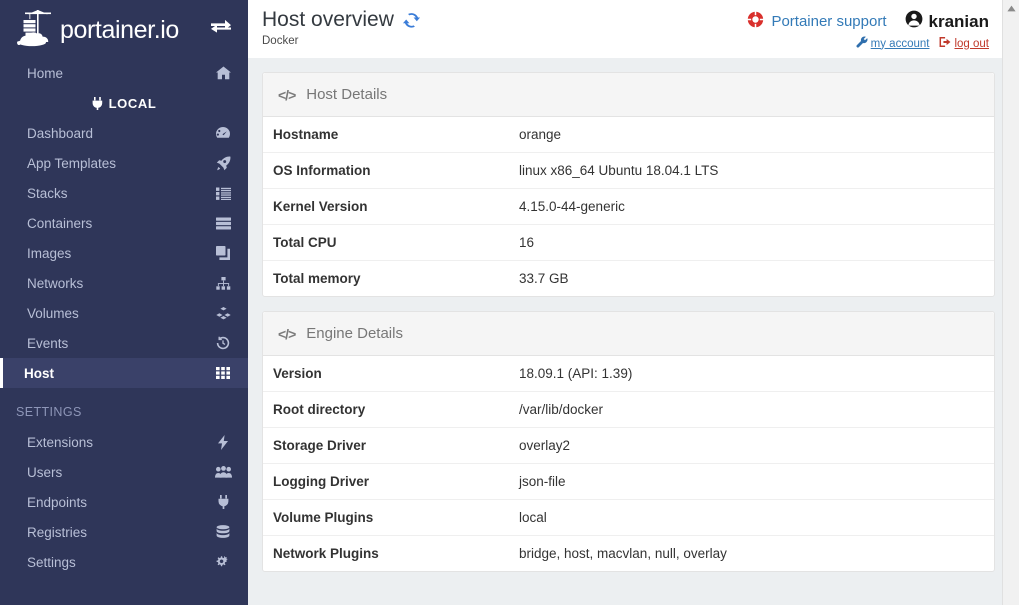 The height and width of the screenshot is (605, 1019). I want to click on sidebar-item-stacks: Stacks, so click(124, 193).